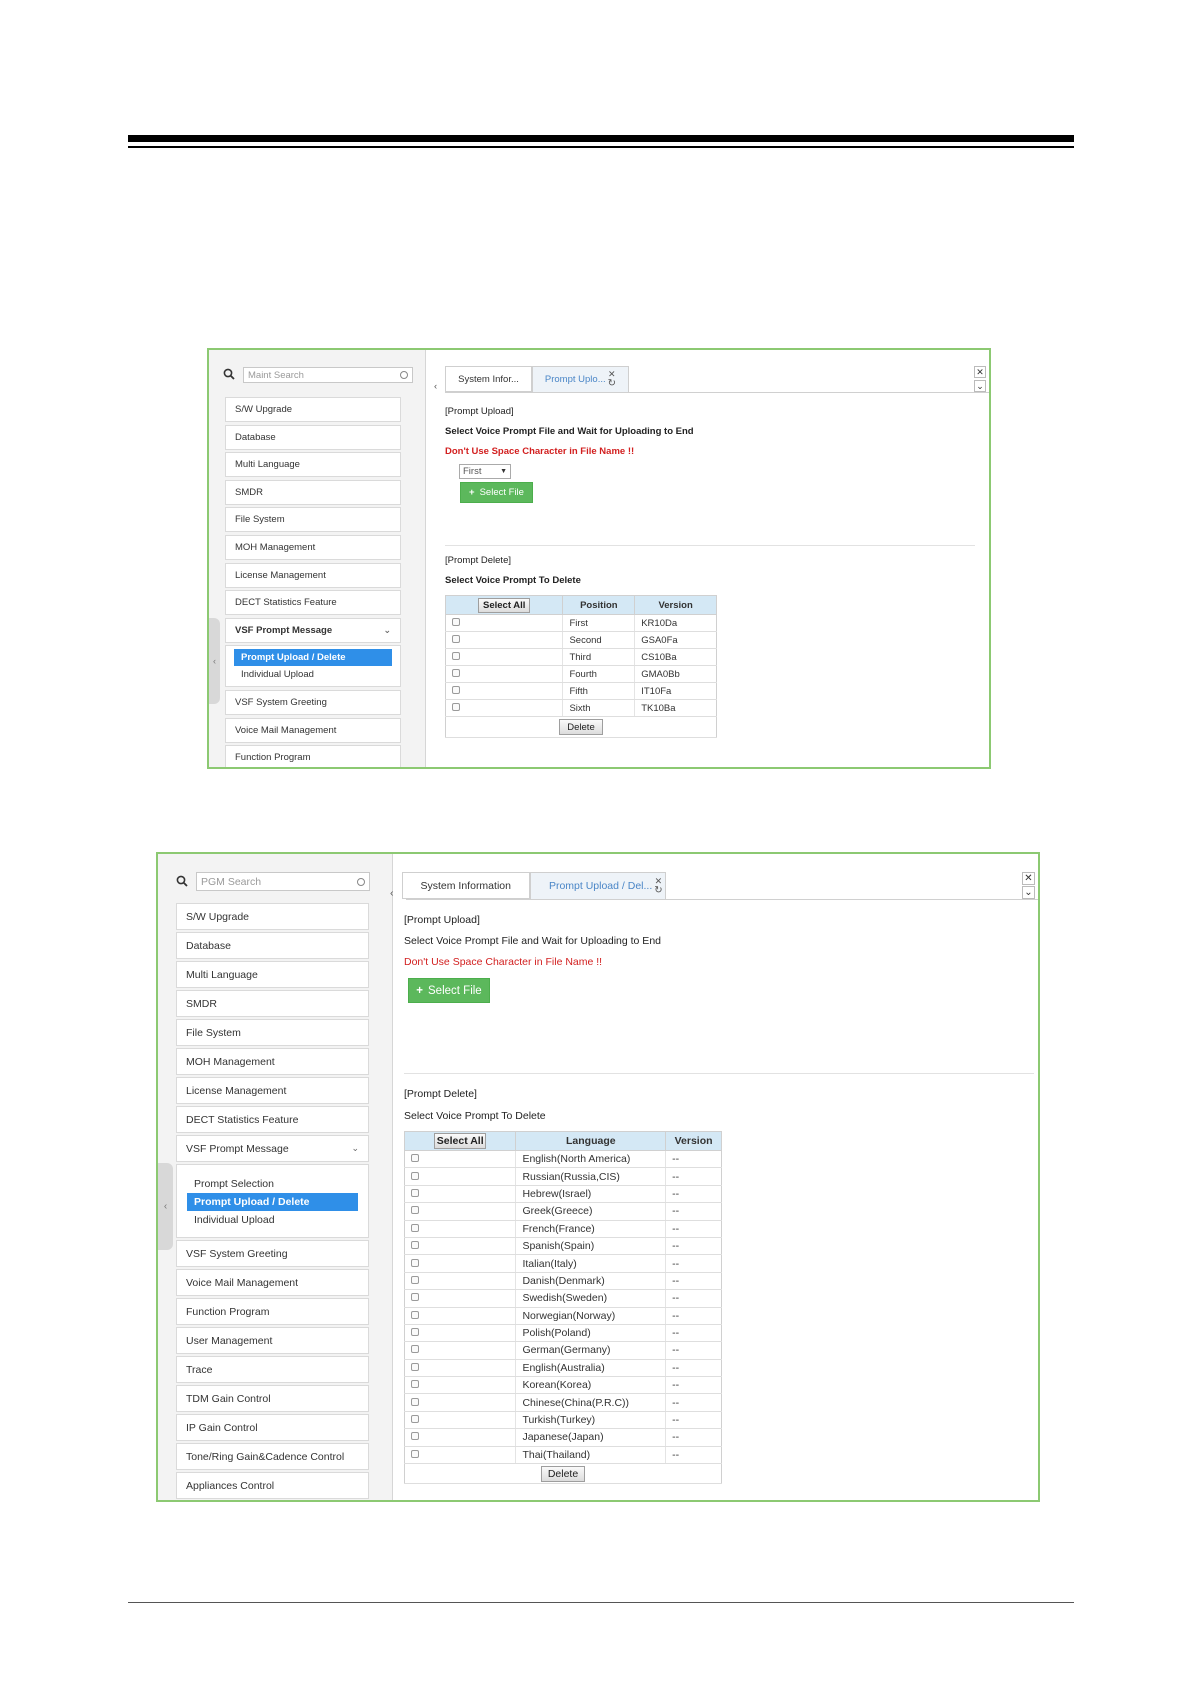  I want to click on position-select: First ▼, so click(485, 471).